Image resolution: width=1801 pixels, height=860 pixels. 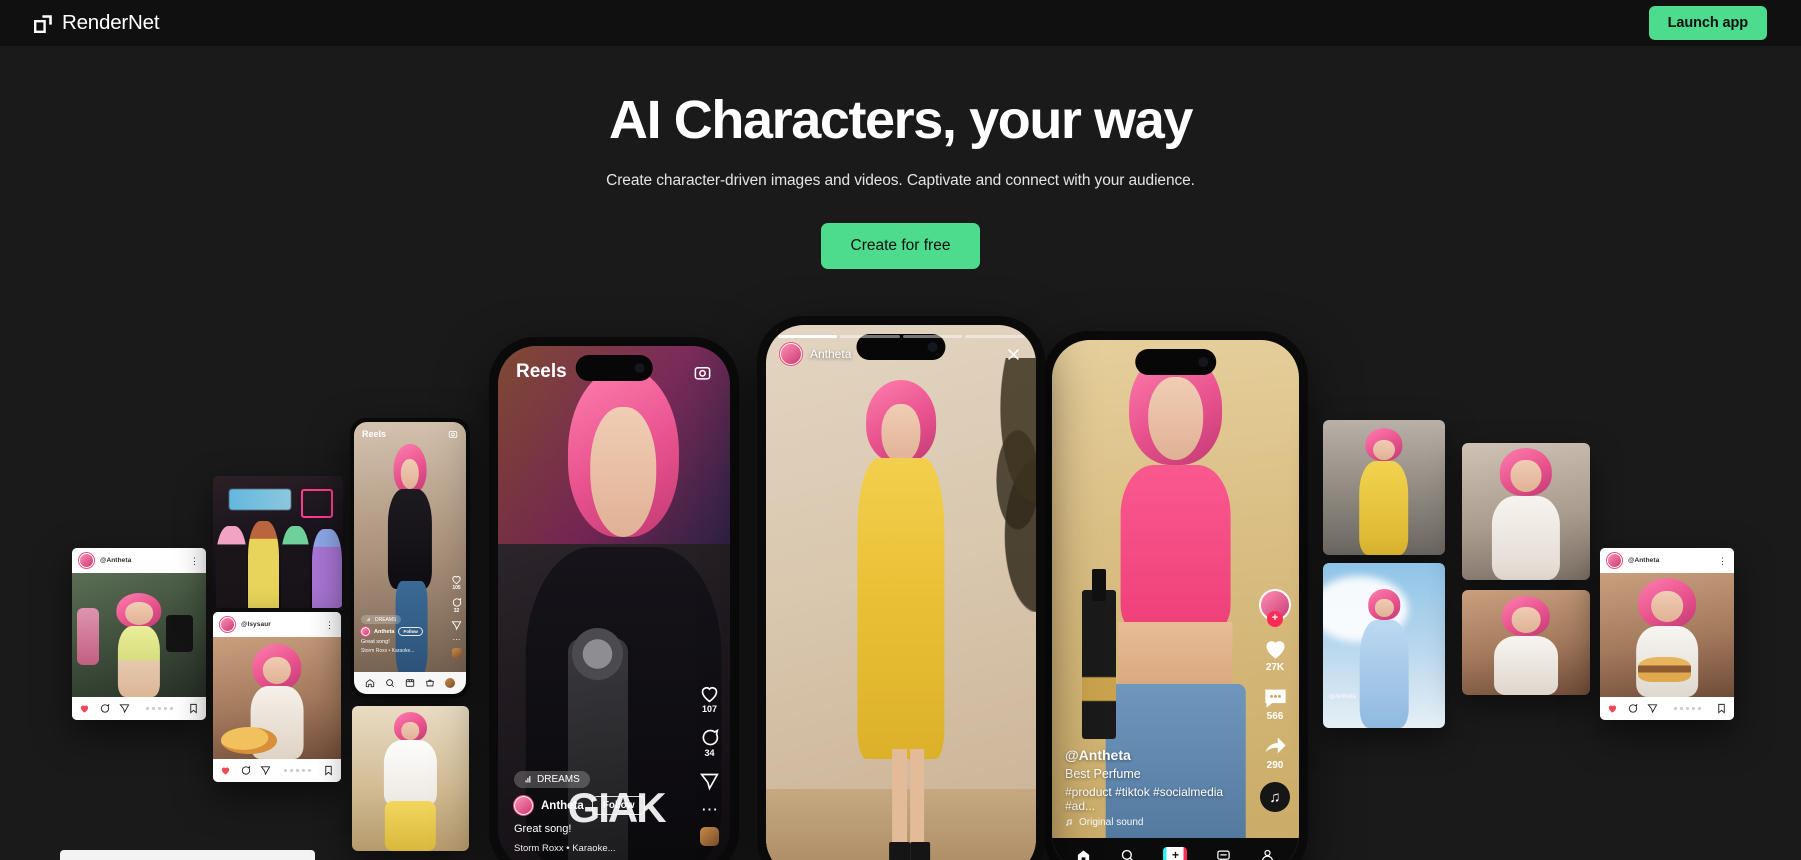 What do you see at coordinates (111, 22) in the screenshot?
I see `brand-name: RenderNet` at bounding box center [111, 22].